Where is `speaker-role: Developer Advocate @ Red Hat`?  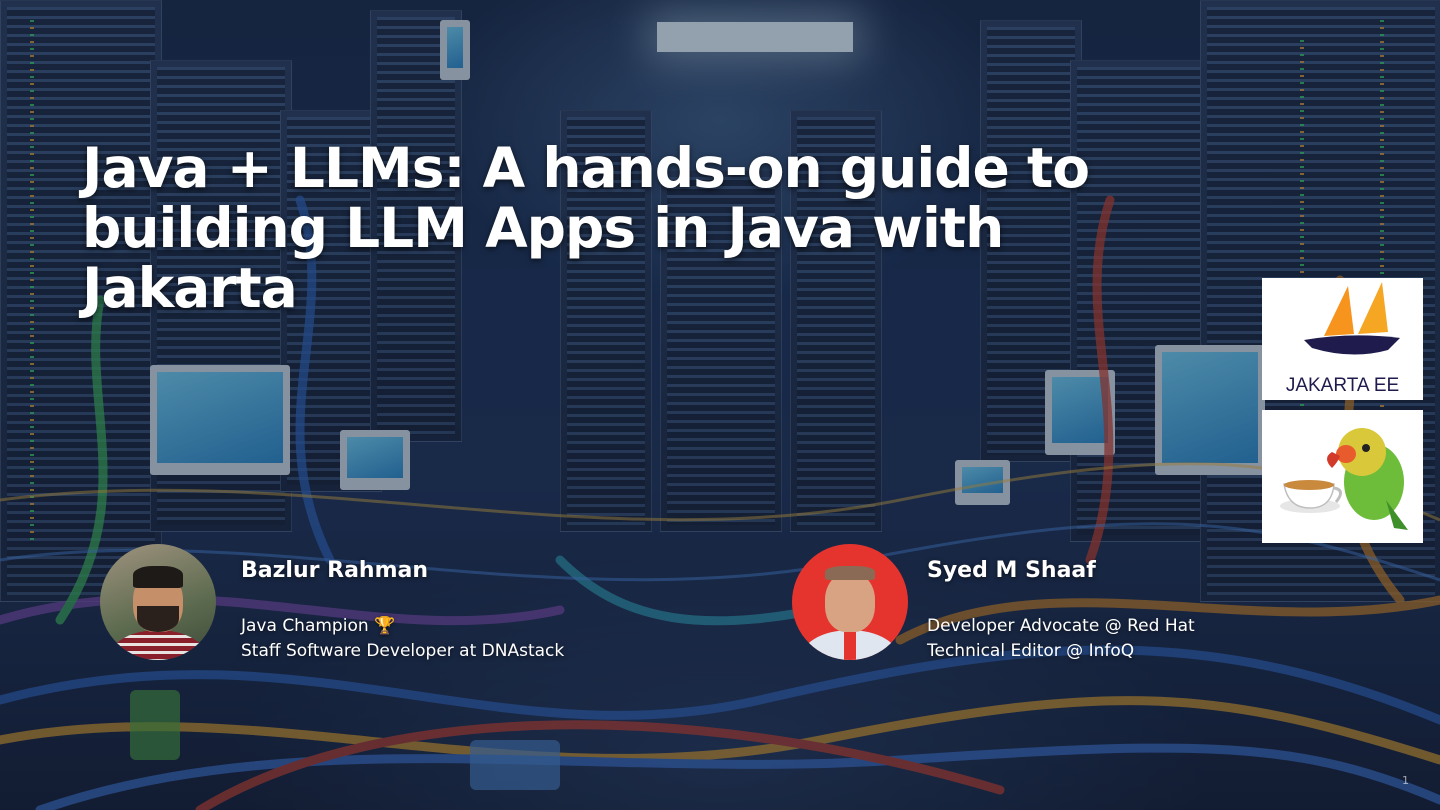
speaker-role: Developer Advocate @ Red Hat is located at coordinates (1061, 626).